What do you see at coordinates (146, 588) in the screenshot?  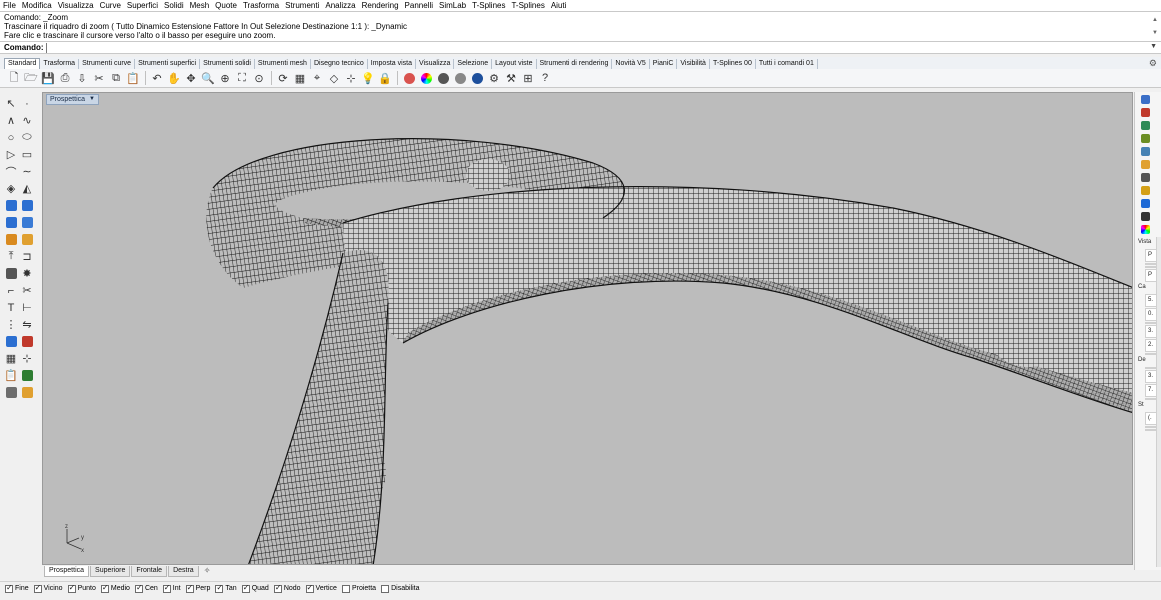 I see `osnap-cen: Cen` at bounding box center [146, 588].